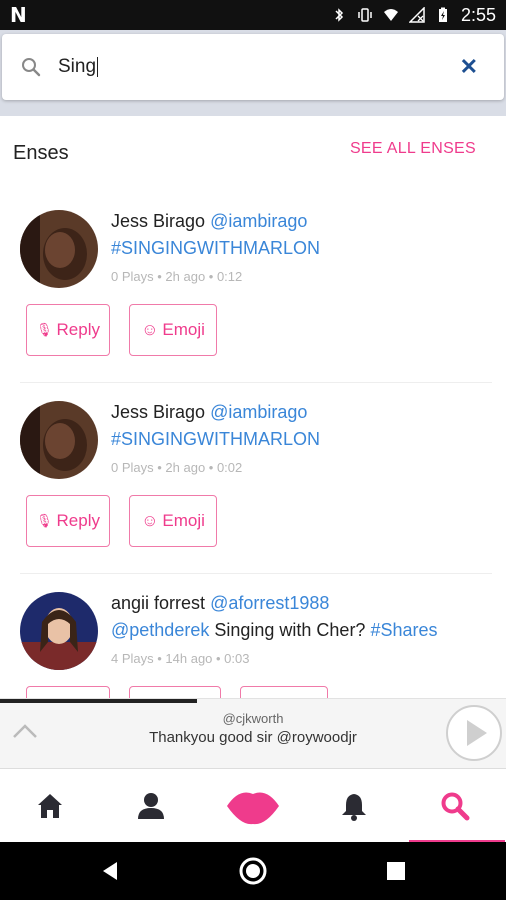  What do you see at coordinates (18, 15) in the screenshot?
I see `notification-n-icon: N` at bounding box center [18, 15].